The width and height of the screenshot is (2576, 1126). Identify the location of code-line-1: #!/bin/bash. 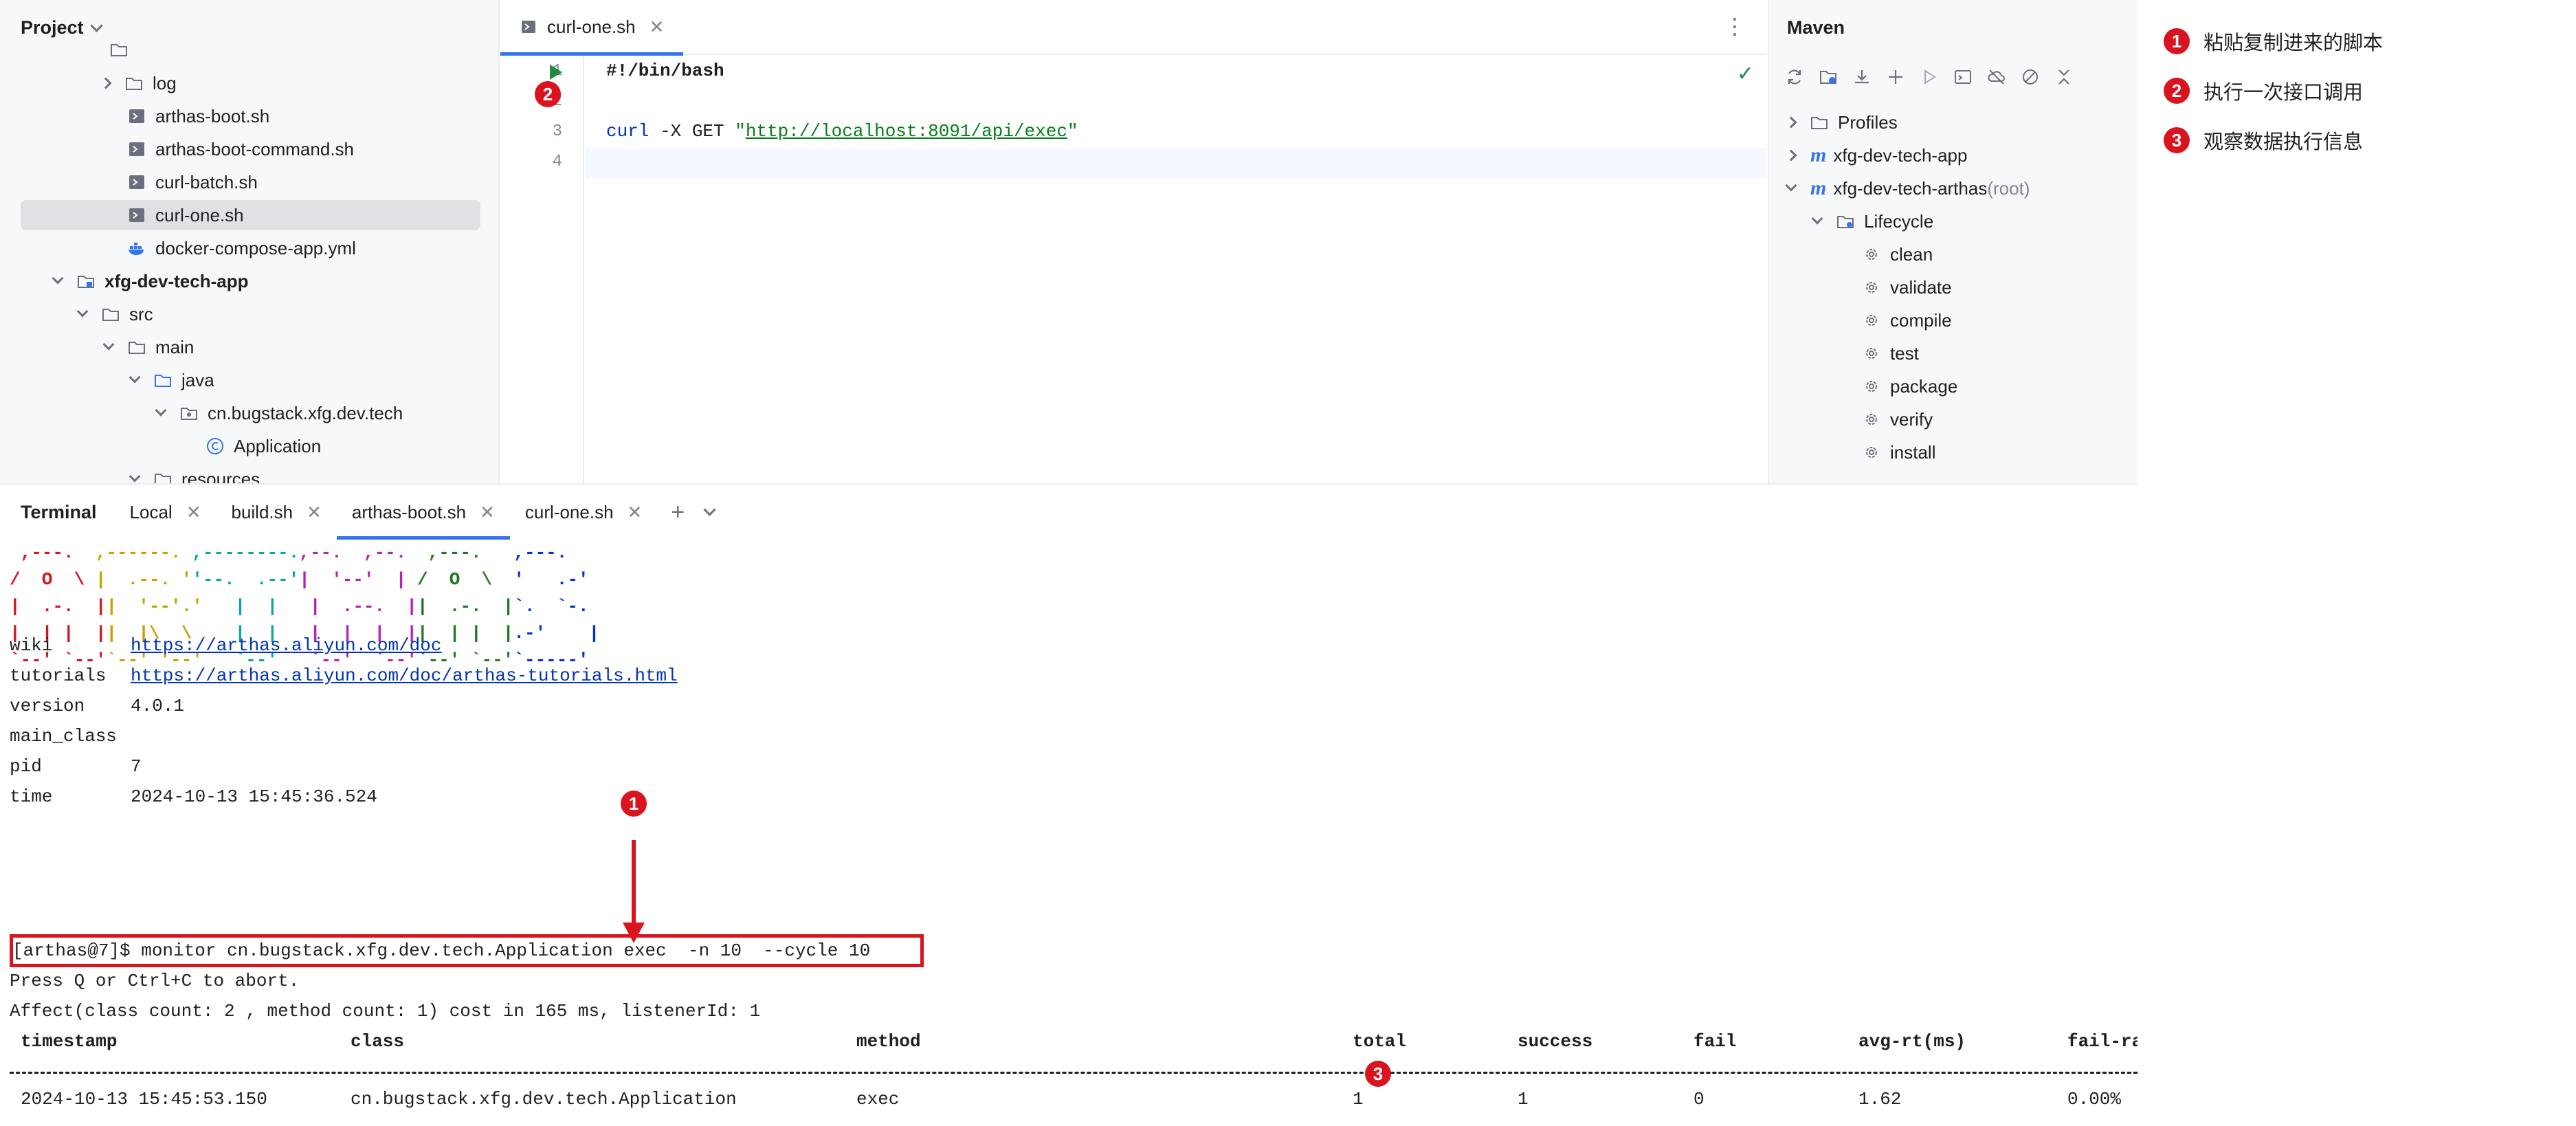
(665, 70).